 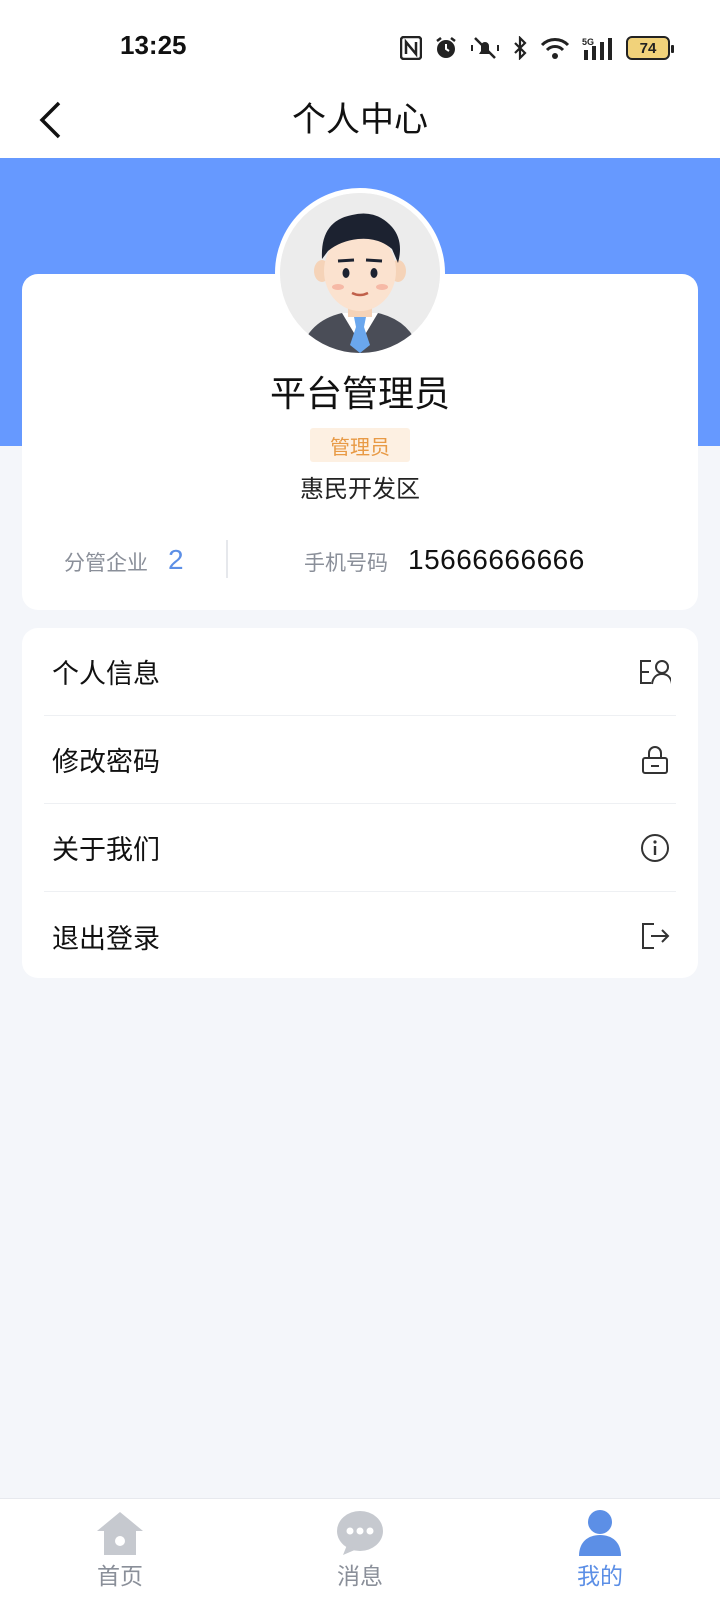 What do you see at coordinates (537, 48) in the screenshot?
I see `status-icons: 5G 74` at bounding box center [537, 48].